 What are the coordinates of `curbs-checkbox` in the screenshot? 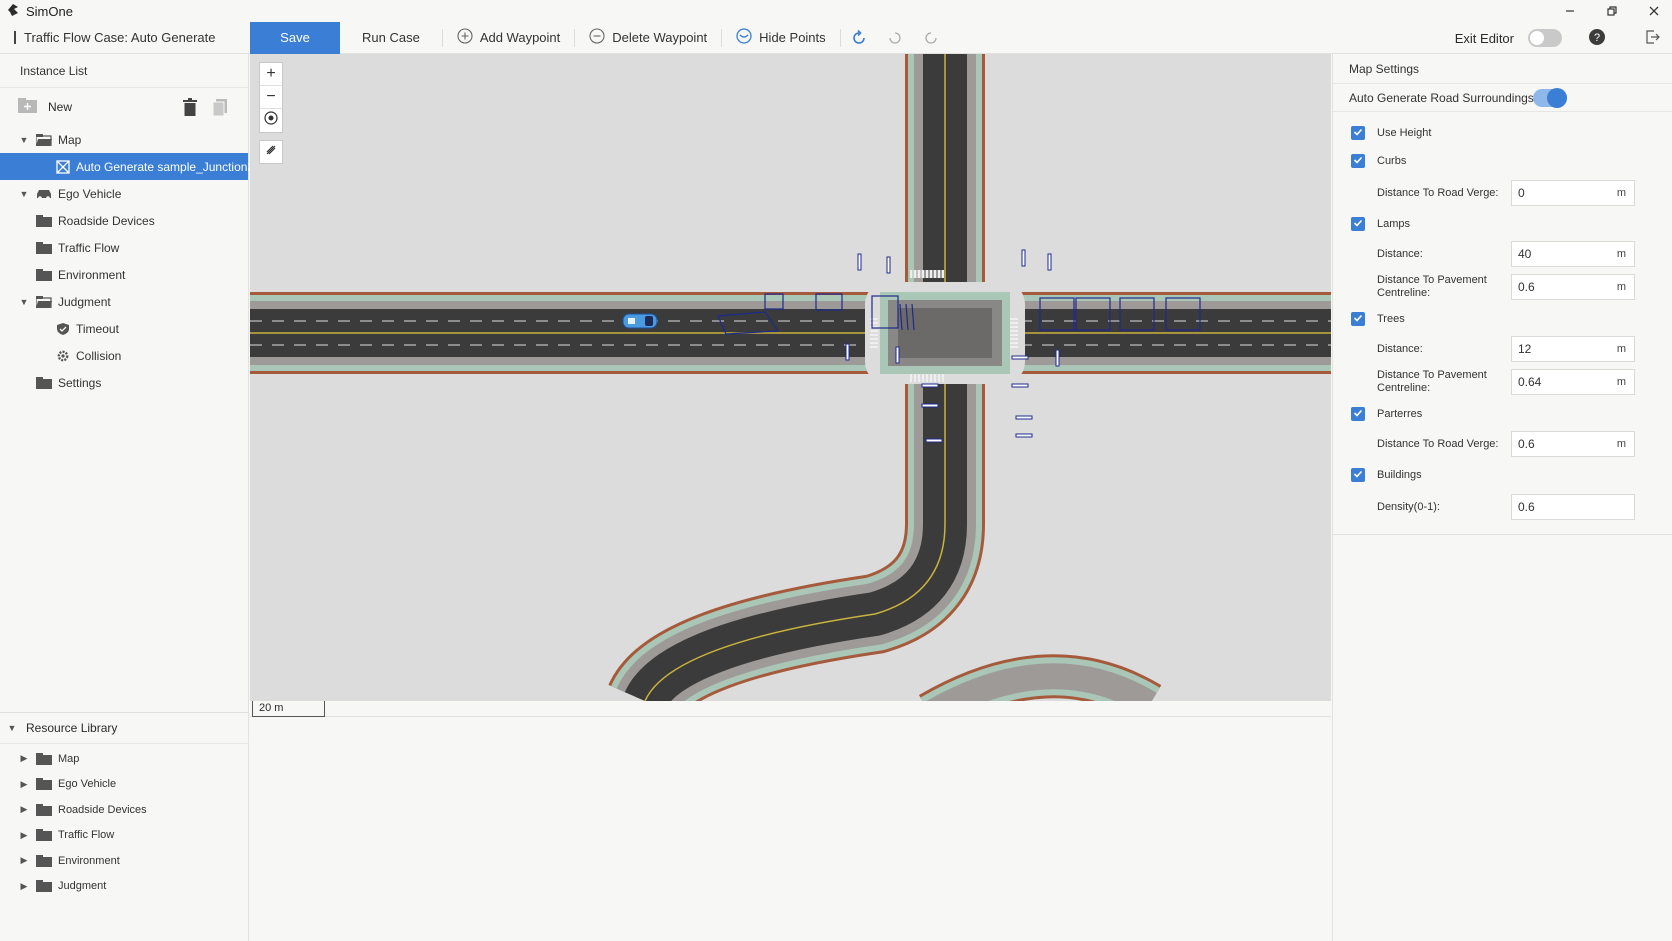 It's located at (1358, 161).